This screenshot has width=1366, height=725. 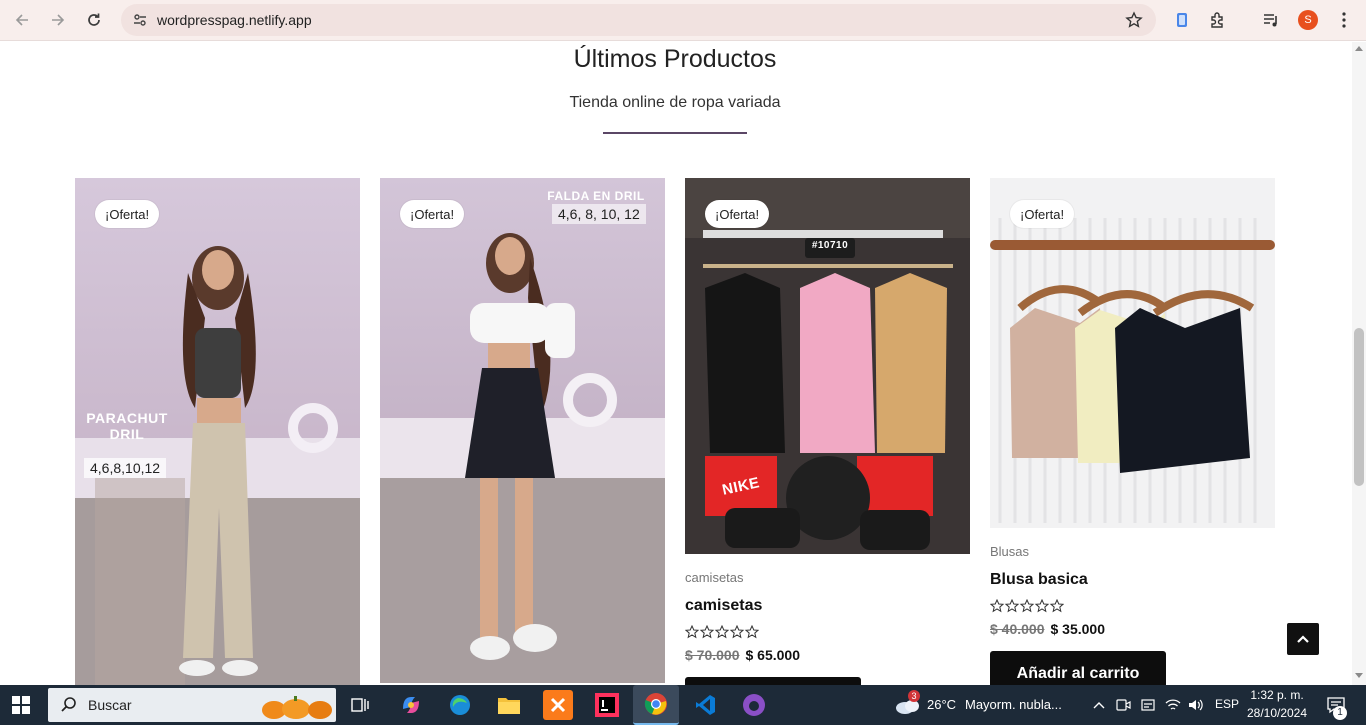 I want to click on product-price: $ 70.000 $ 65.000, so click(x=827, y=655).